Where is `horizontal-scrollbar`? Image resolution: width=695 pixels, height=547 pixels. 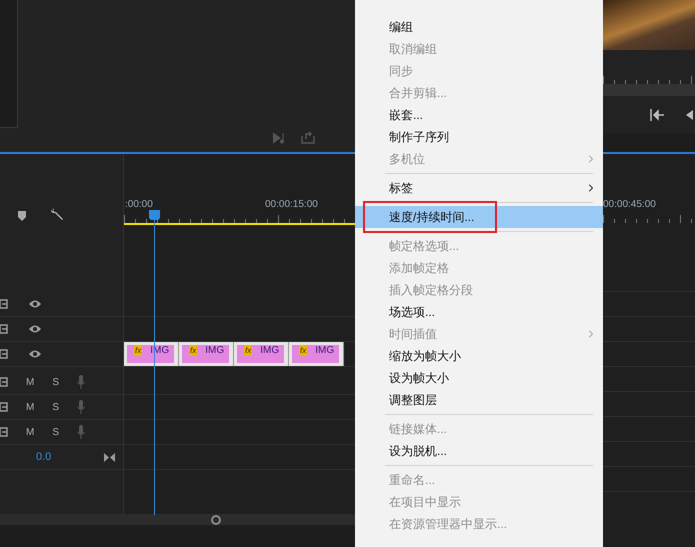
horizontal-scrollbar is located at coordinates (177, 519).